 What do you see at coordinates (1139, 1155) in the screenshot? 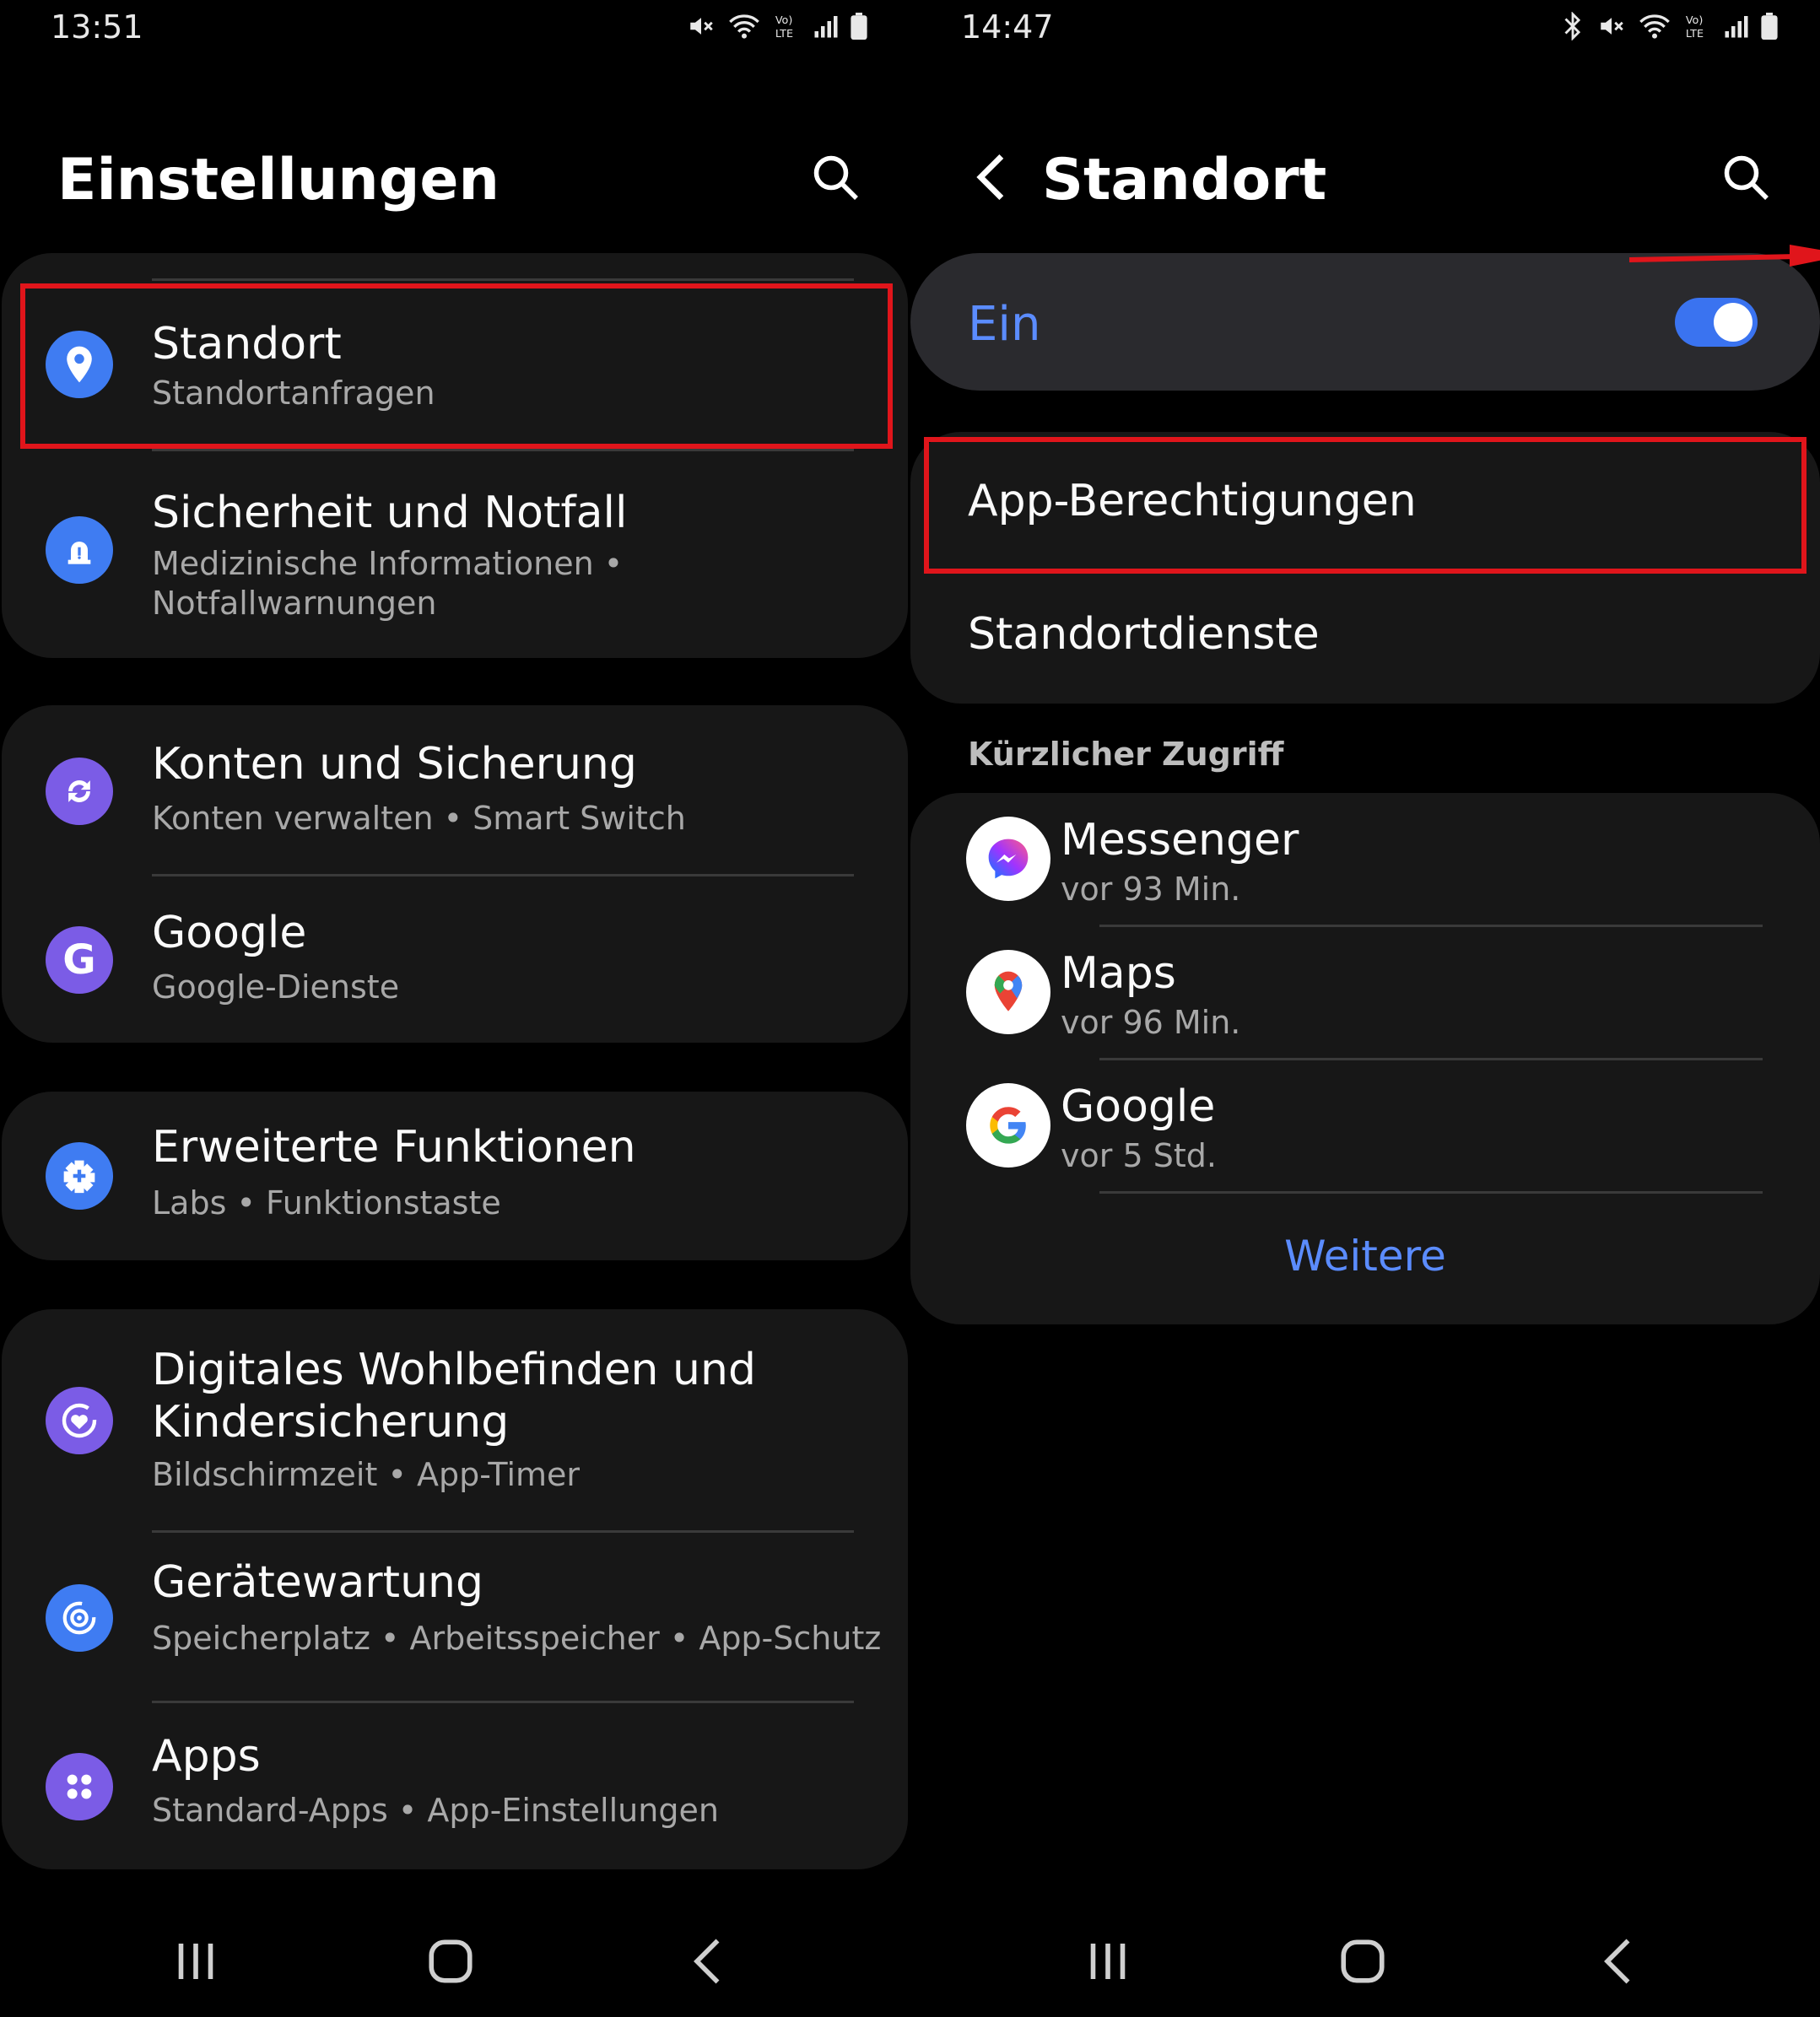
I see `access-time: vor 5 Std.` at bounding box center [1139, 1155].